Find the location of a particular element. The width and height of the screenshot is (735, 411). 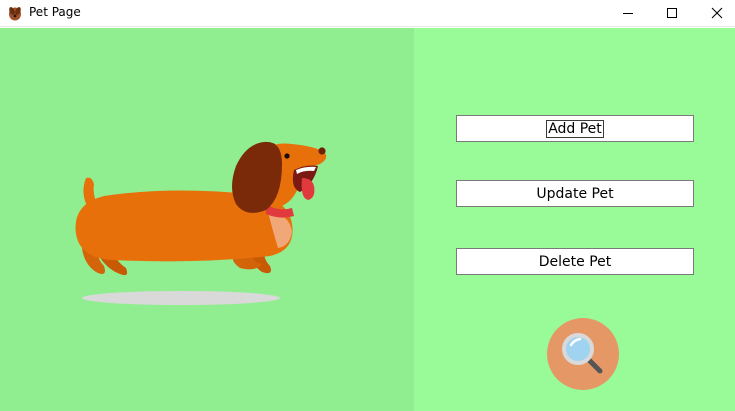

update-pet-button: Update Pet is located at coordinates (575, 193).